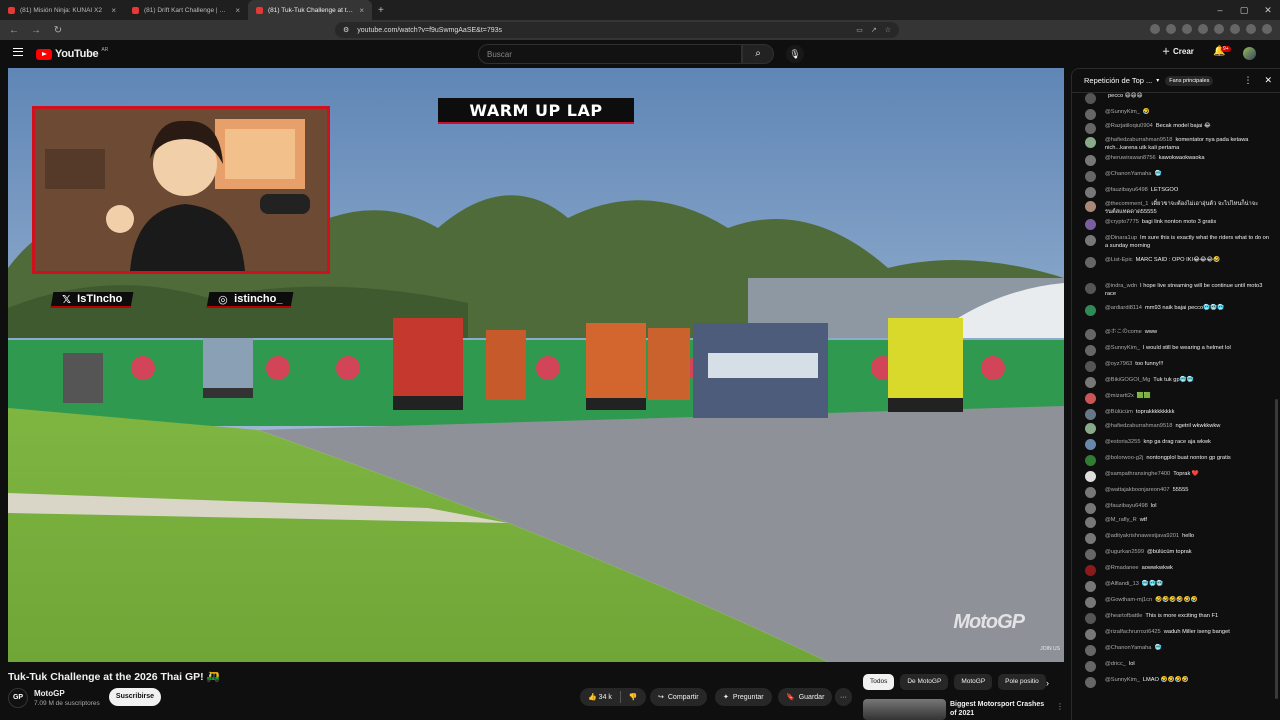 This screenshot has height=720, width=1280. What do you see at coordinates (18, 698) in the screenshot?
I see `channel-avatar: GP` at bounding box center [18, 698].